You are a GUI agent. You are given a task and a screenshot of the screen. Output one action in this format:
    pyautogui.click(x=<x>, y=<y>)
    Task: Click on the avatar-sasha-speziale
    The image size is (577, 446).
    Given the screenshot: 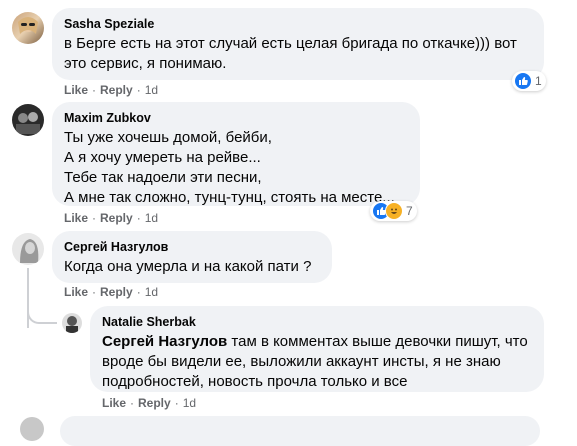 What is the action you would take?
    pyautogui.click(x=28, y=28)
    